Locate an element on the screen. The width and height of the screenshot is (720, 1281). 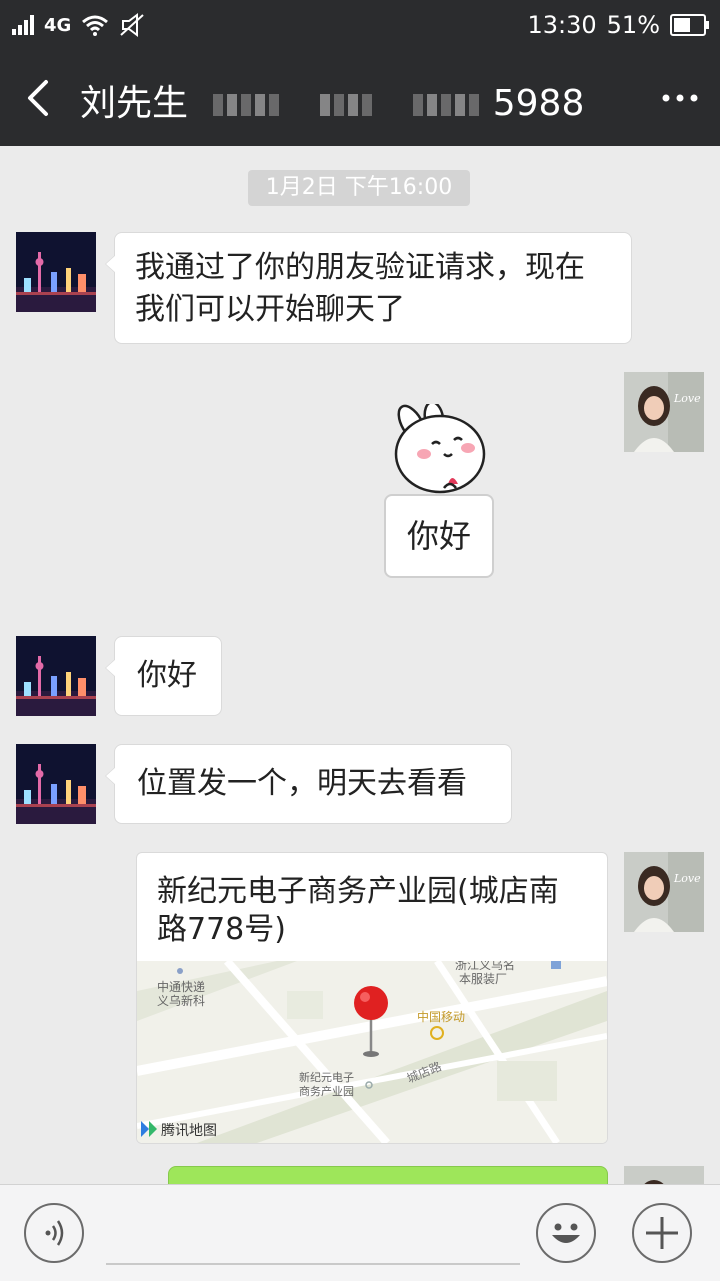
message-bubble-self is located at coordinates (388, 1175).